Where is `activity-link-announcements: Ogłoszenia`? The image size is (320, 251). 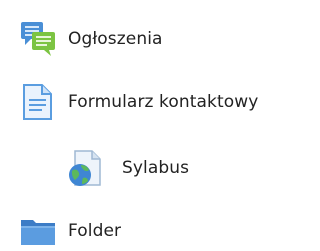 activity-link-announcements: Ogłoszenia is located at coordinates (90, 39).